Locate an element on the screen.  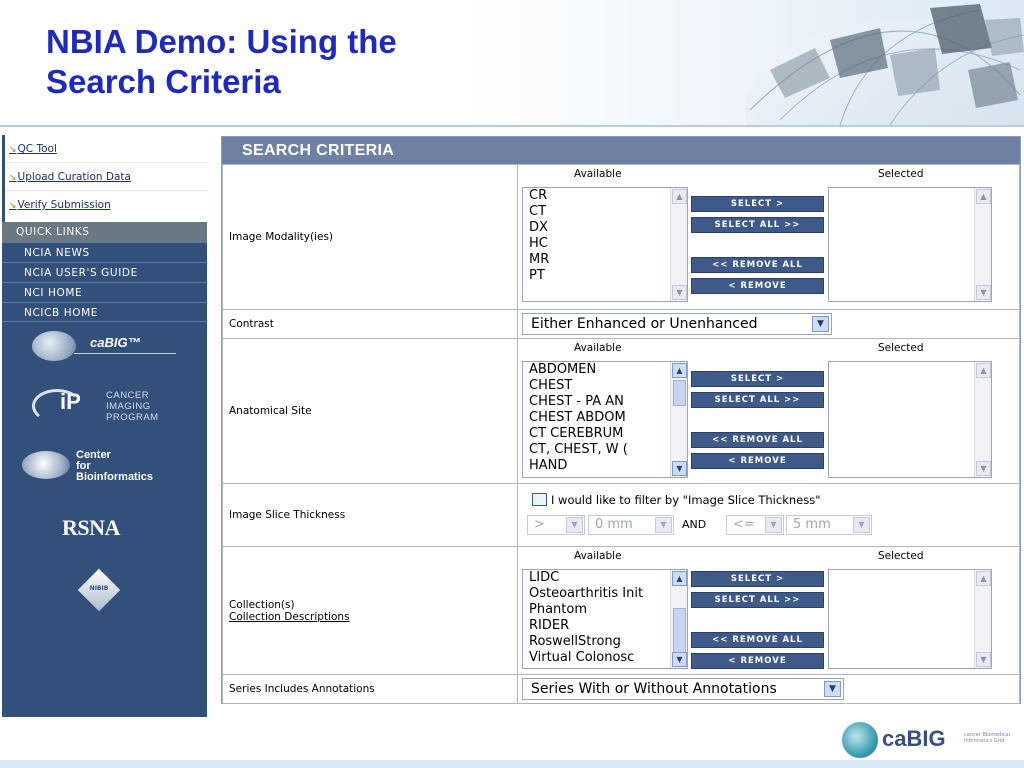
list-item: HAND is located at coordinates (605, 466).